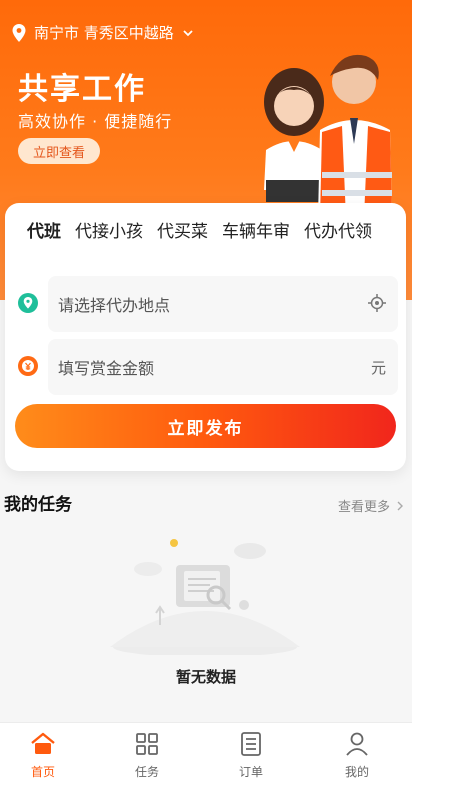 This screenshot has height=800, width=449. I want to click on location-selector: 南宁市 青秀区中越路, so click(103, 32).